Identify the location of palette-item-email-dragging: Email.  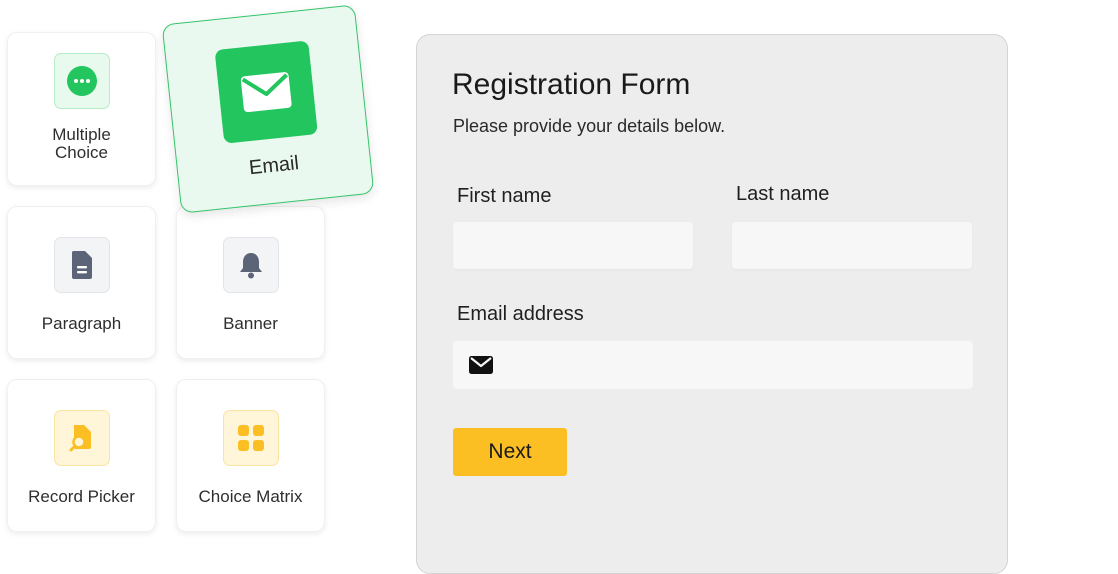
(268, 109).